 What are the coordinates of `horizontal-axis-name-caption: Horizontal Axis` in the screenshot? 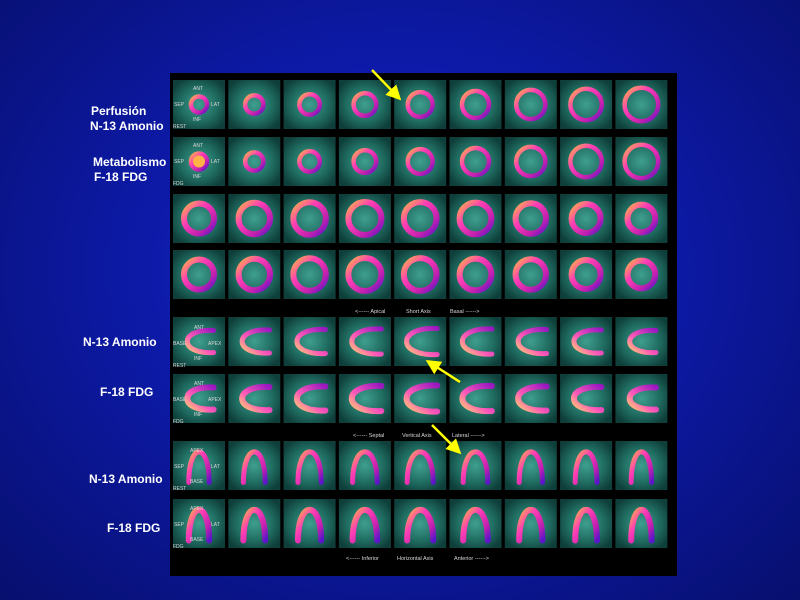 It's located at (415, 559).